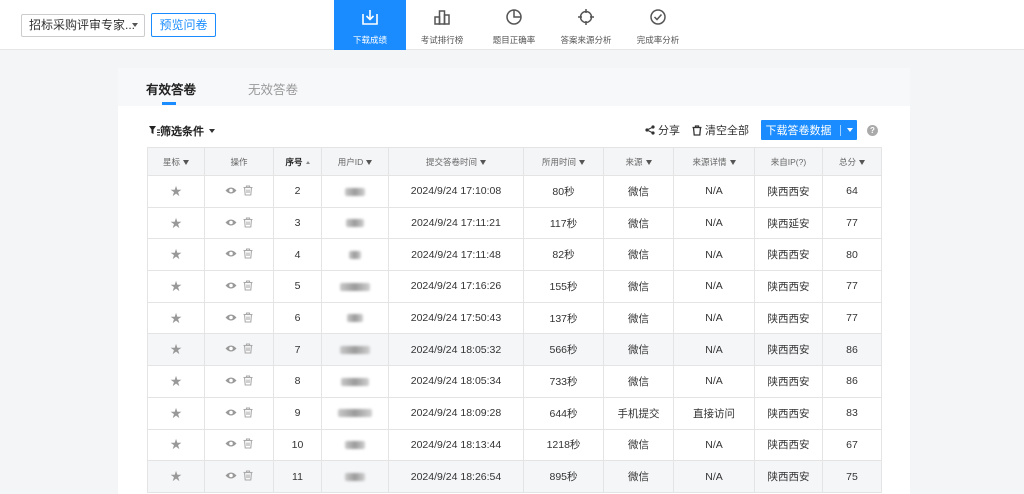 This screenshot has width=1024, height=494. Describe the element at coordinates (442, 25) in the screenshot. I see `nav-exam-ranking: 考试排行榜` at that location.